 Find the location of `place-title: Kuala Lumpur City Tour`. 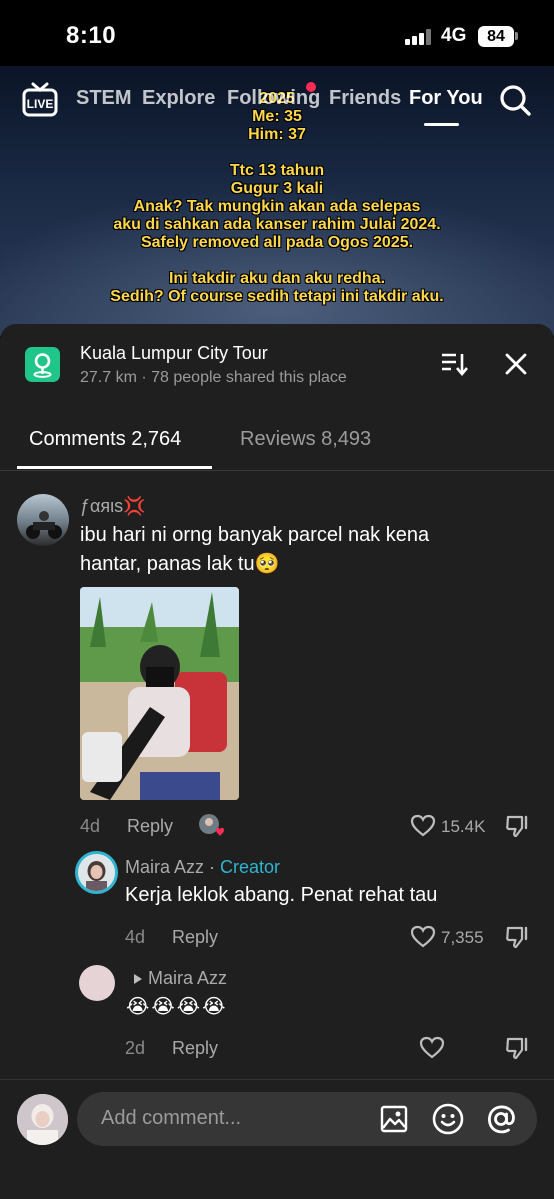

place-title: Kuala Lumpur City Tour is located at coordinates (174, 353).